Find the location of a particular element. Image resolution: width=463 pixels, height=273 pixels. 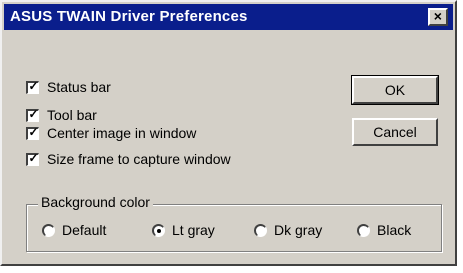

status-bar-label: Status bar is located at coordinates (79, 87).